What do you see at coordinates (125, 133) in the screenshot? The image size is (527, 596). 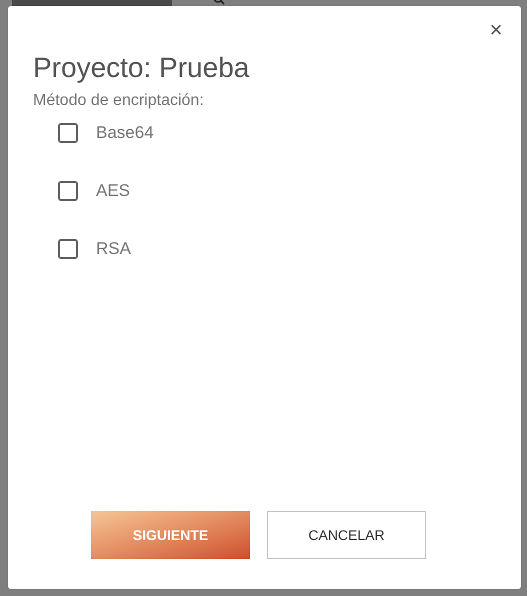 I see `option-label: Base64` at bounding box center [125, 133].